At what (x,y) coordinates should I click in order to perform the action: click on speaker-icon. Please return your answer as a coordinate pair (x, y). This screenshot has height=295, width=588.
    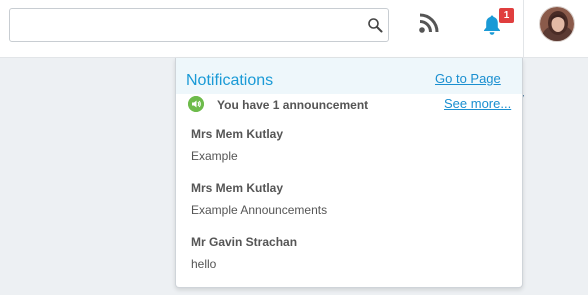
    Looking at the image, I should click on (196, 104).